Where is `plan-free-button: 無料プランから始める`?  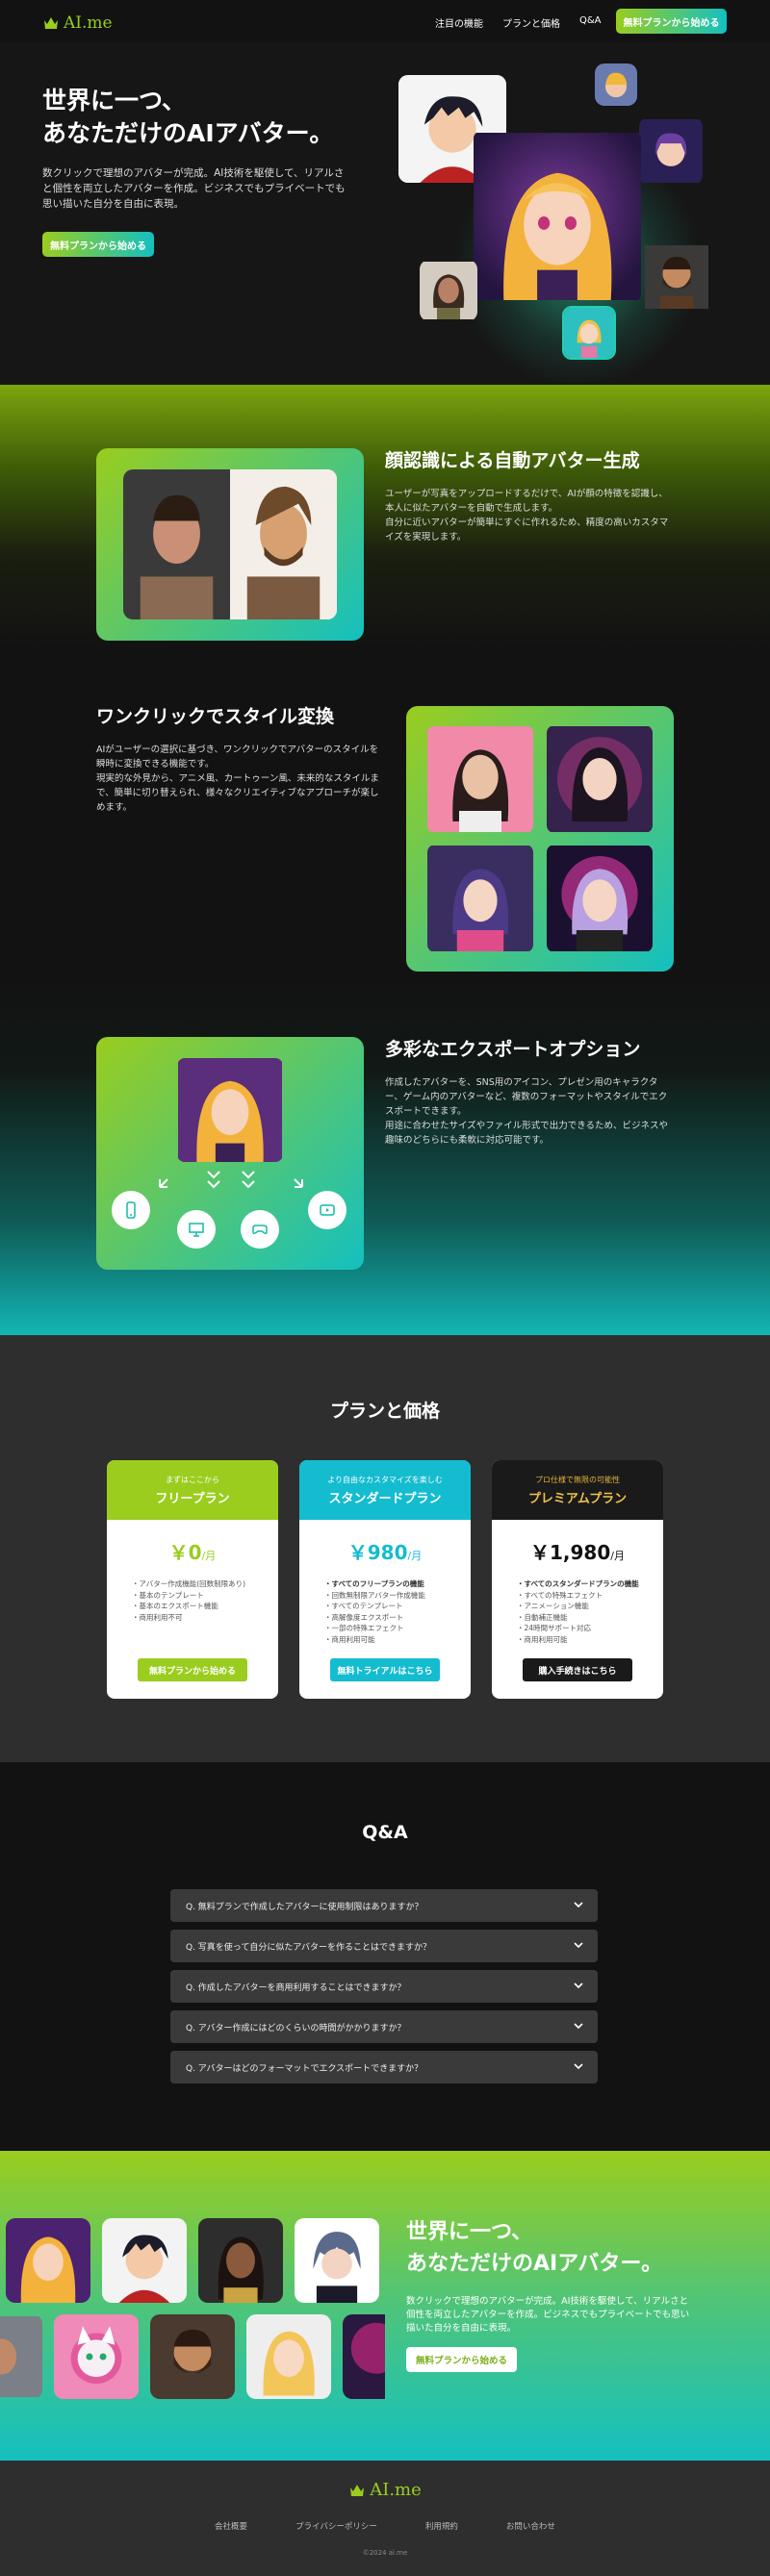
plan-free-button: 無料プランから始める is located at coordinates (192, 1670).